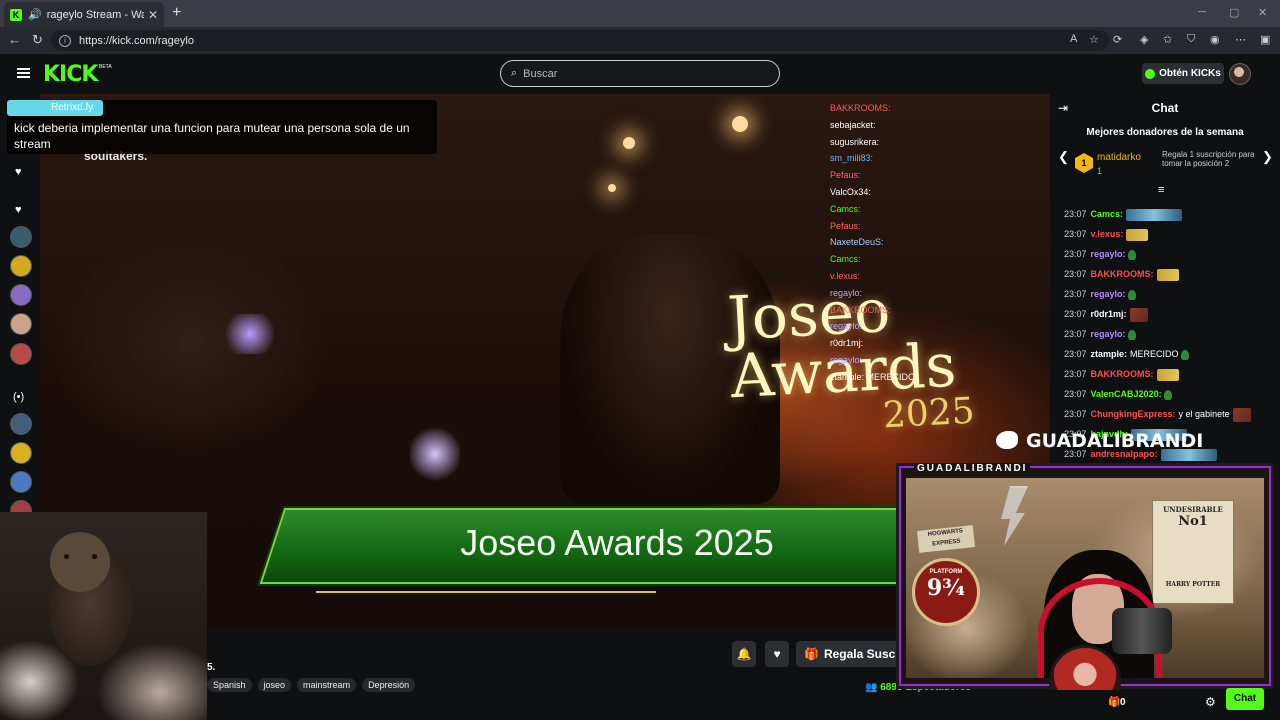  What do you see at coordinates (1167, 39) in the screenshot?
I see `favorites-icon: ✩` at bounding box center [1167, 39].